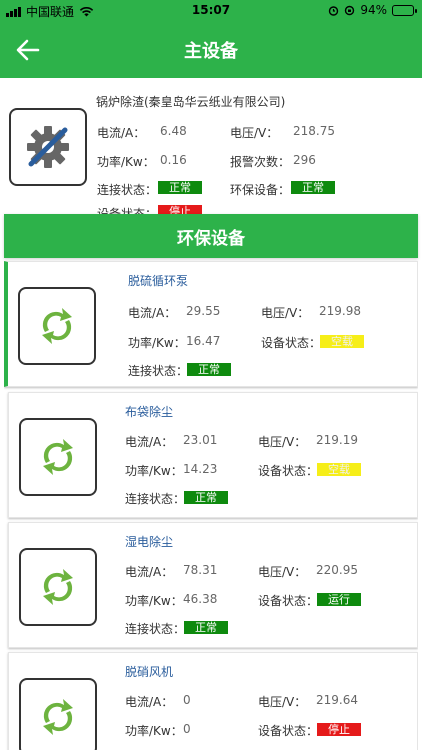 The width and height of the screenshot is (422, 750). What do you see at coordinates (340, 311) in the screenshot?
I see `voltage-value: 219.98` at bounding box center [340, 311].